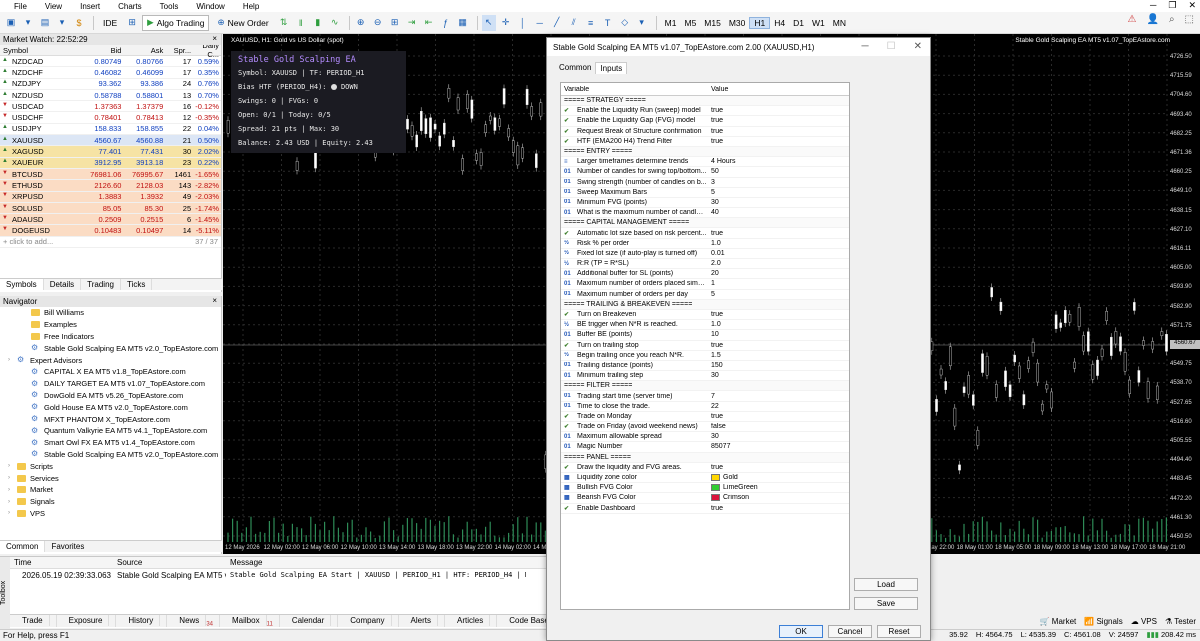 Image resolution: width=1200 pixels, height=641 pixels. What do you see at coordinates (1144, 621) in the screenshot?
I see `vps-link: ☁ VPS` at bounding box center [1144, 621].